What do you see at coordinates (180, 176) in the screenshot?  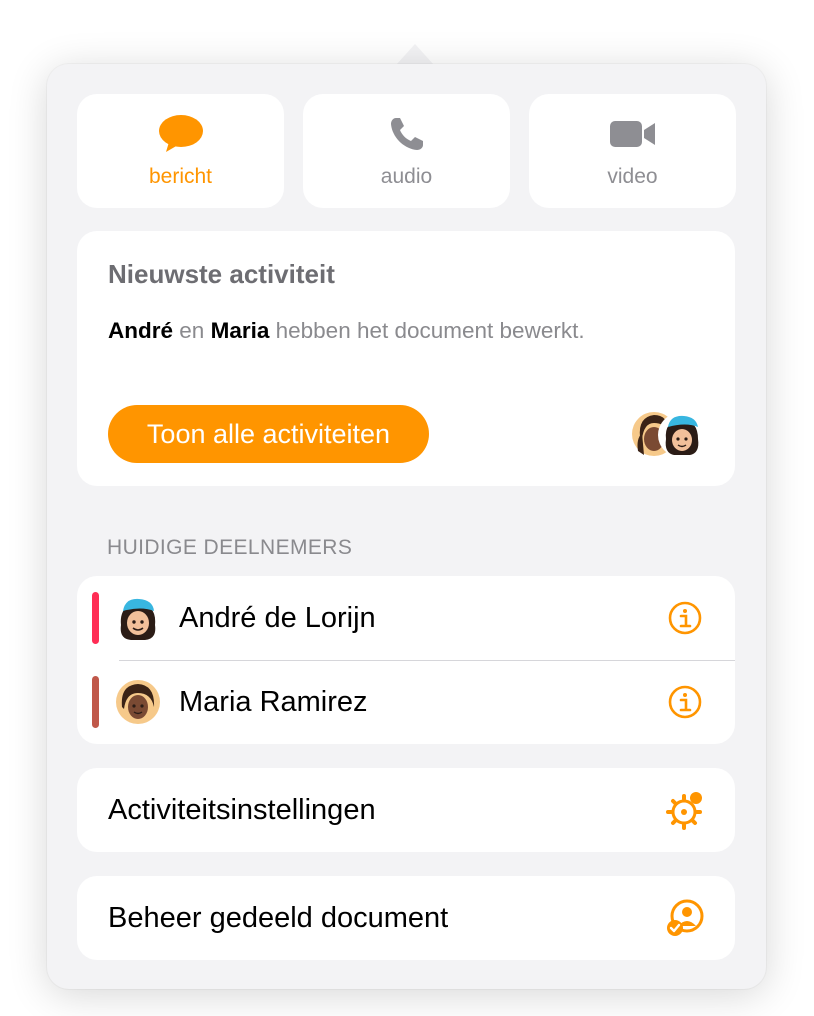 I see `message-label: bericht` at bounding box center [180, 176].